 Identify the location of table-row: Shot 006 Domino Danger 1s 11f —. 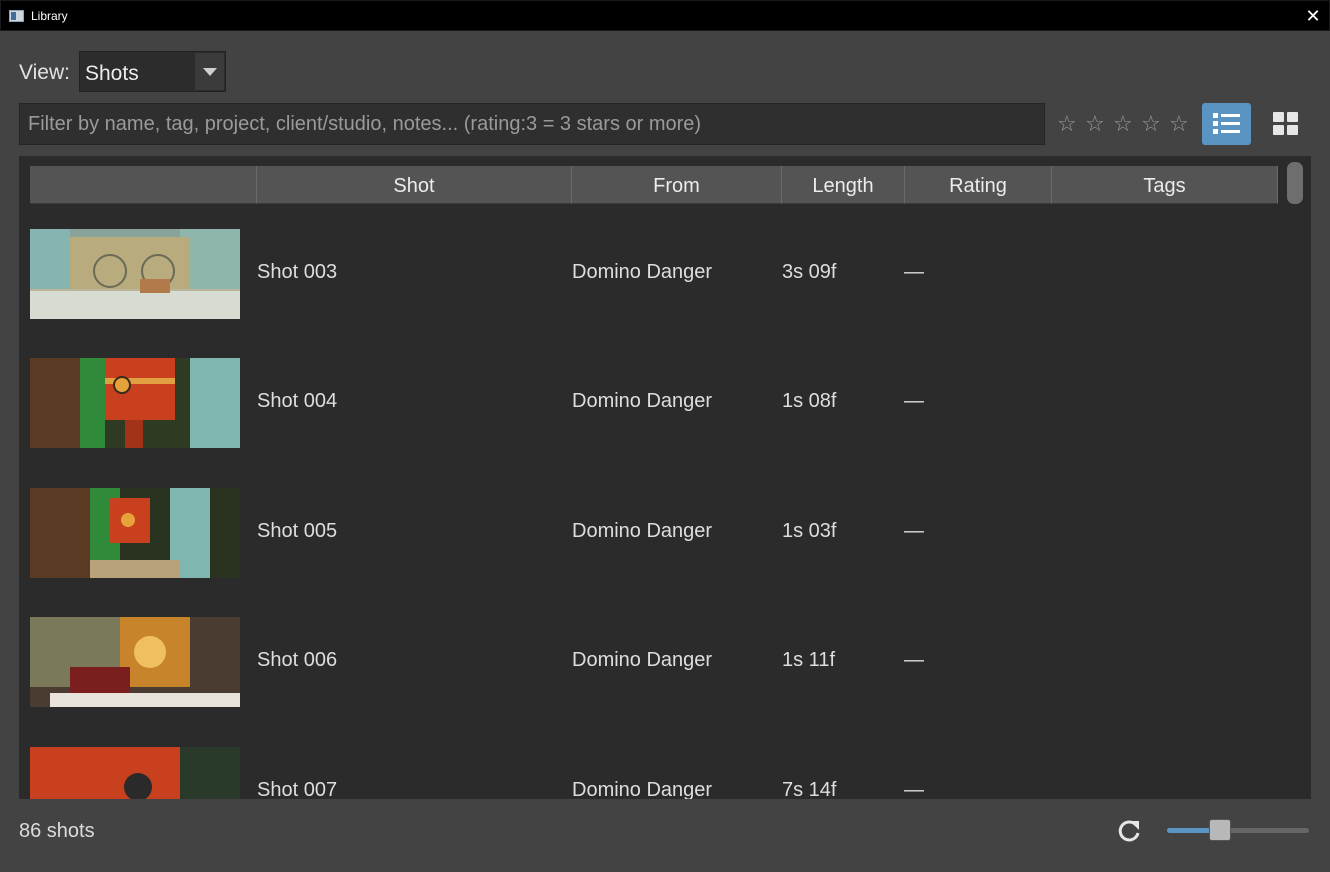
(654, 662).